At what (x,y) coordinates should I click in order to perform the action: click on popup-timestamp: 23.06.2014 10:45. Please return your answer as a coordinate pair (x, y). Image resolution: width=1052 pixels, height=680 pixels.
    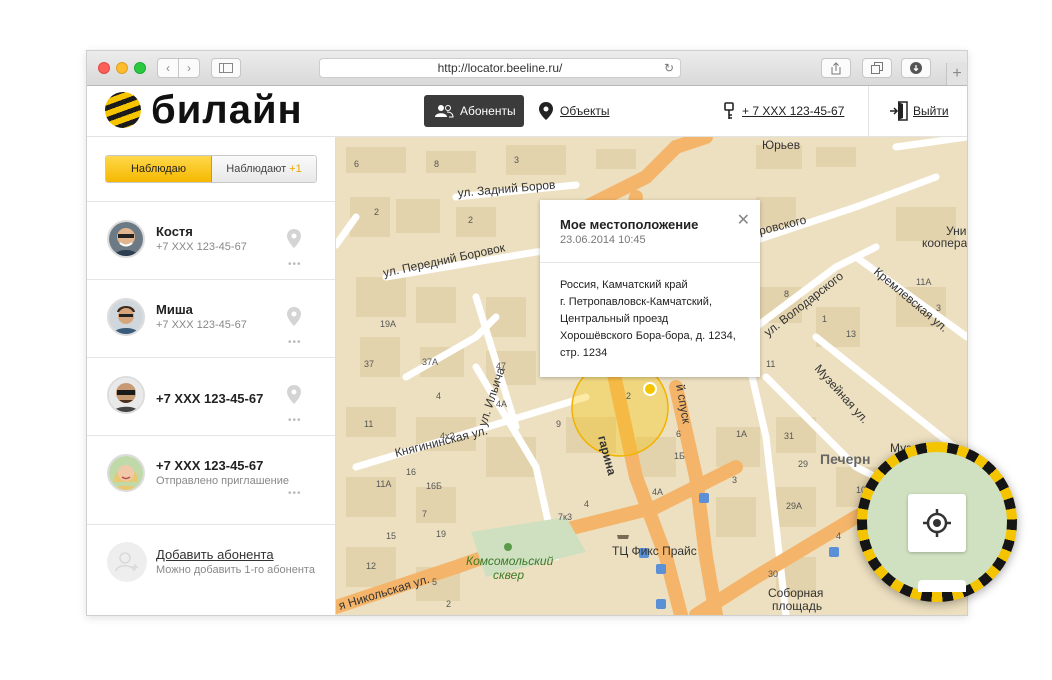
    Looking at the image, I should click on (603, 240).